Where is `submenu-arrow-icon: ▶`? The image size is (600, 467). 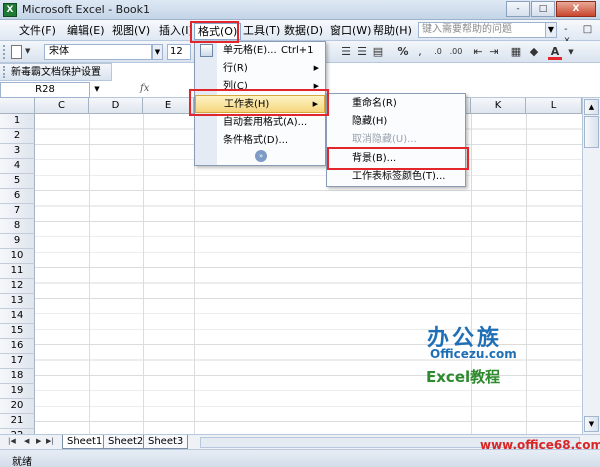 submenu-arrow-icon: ▶ is located at coordinates (316, 68).